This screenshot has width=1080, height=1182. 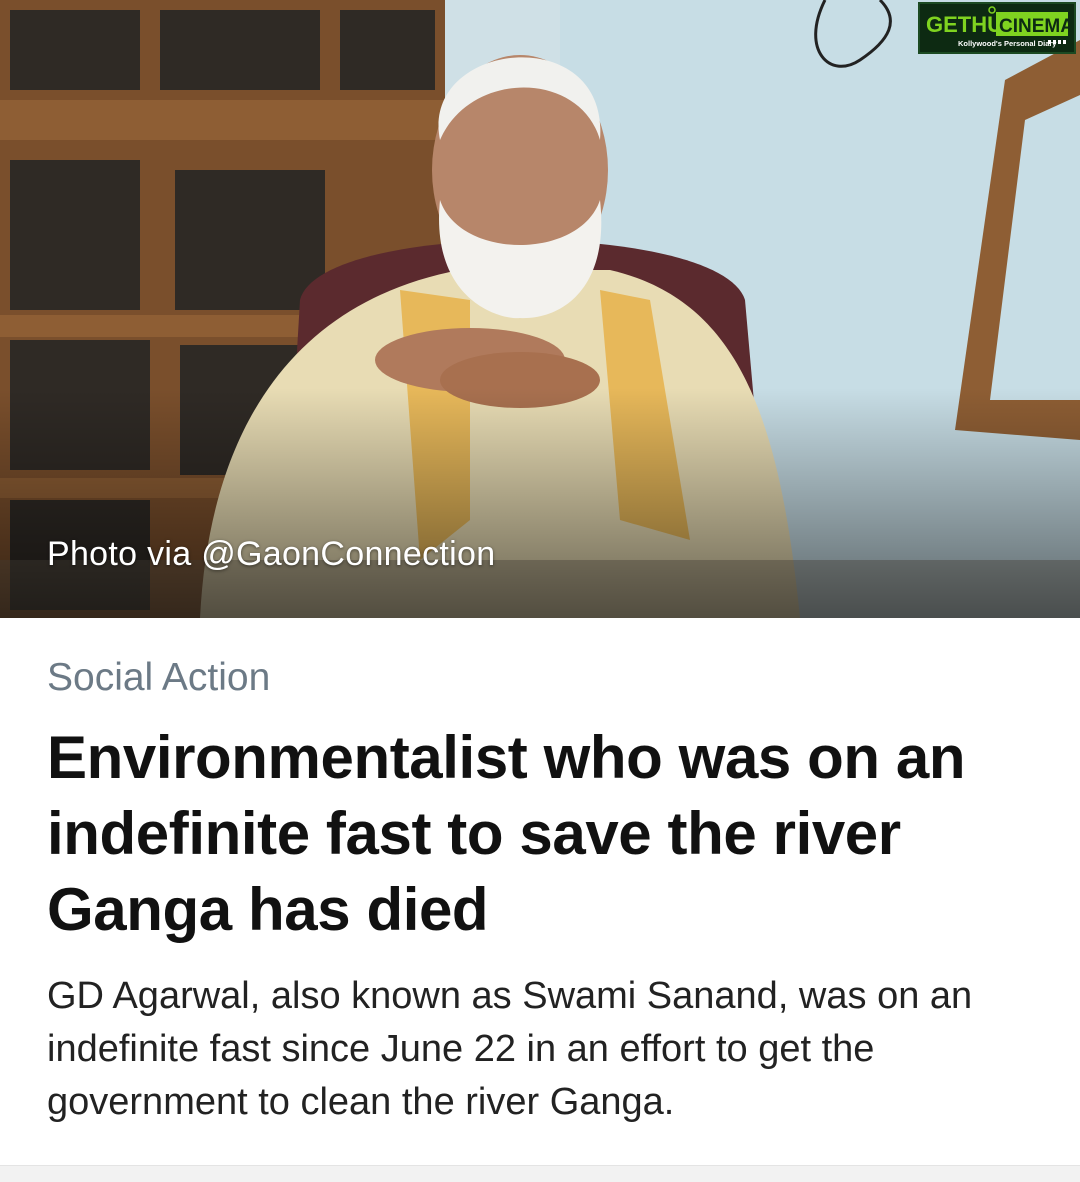 I want to click on gethucinema-logo: GETHU CINEMA Kollywood's Personal Diary, so click(x=997, y=28).